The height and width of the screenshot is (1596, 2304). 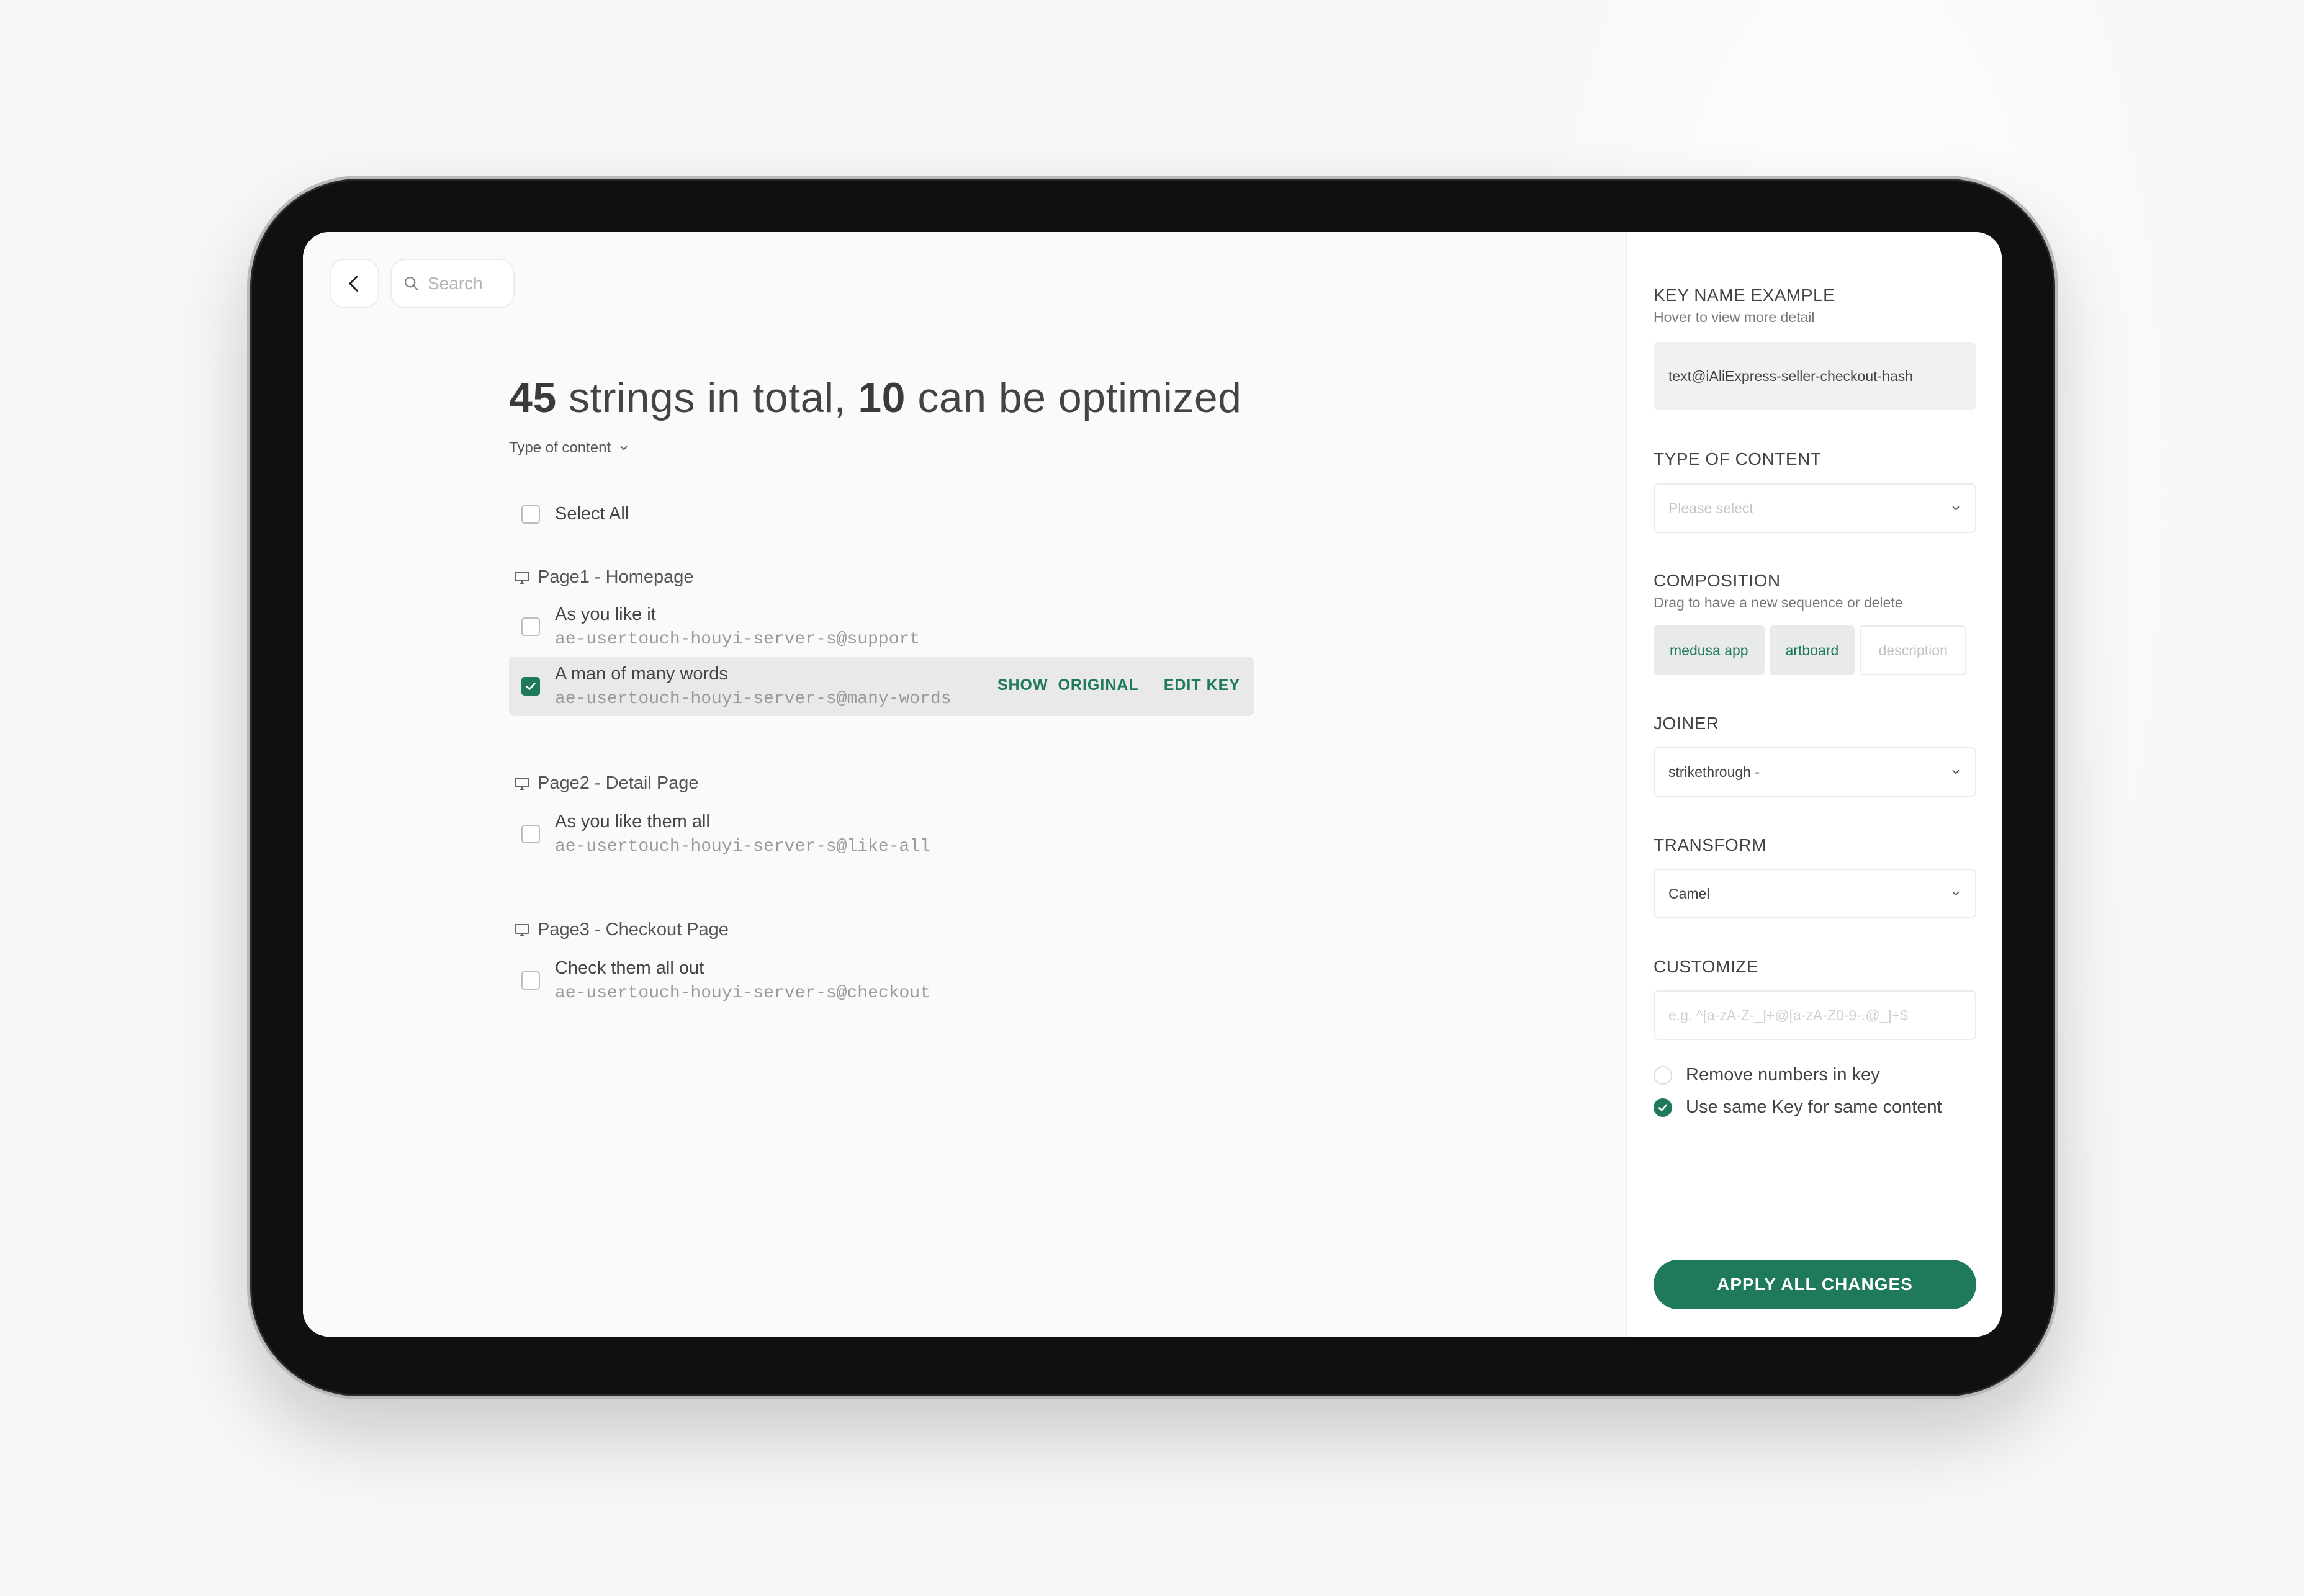 I want to click on string-key: ae-usertouch-houyi-server-s@many-words, so click(x=753, y=699).